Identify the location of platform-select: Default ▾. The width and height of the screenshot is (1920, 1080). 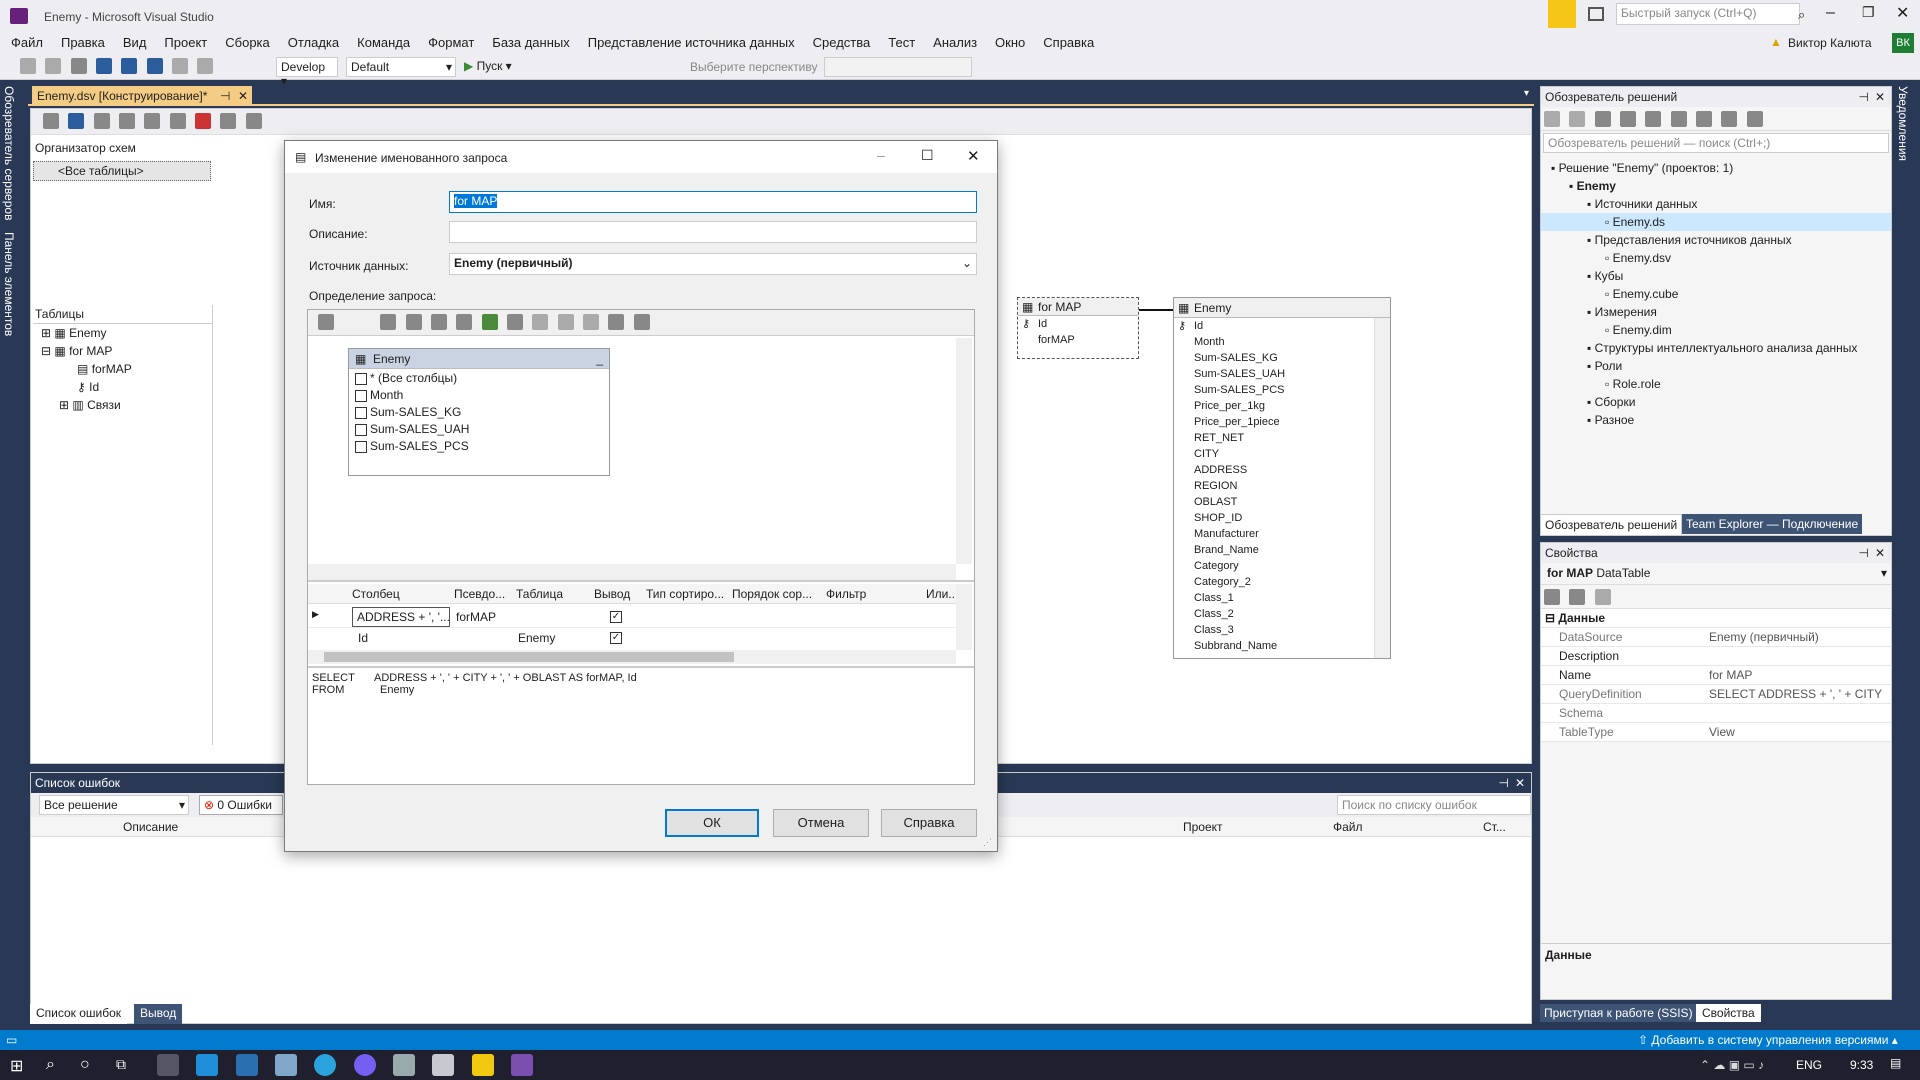
(401, 67).